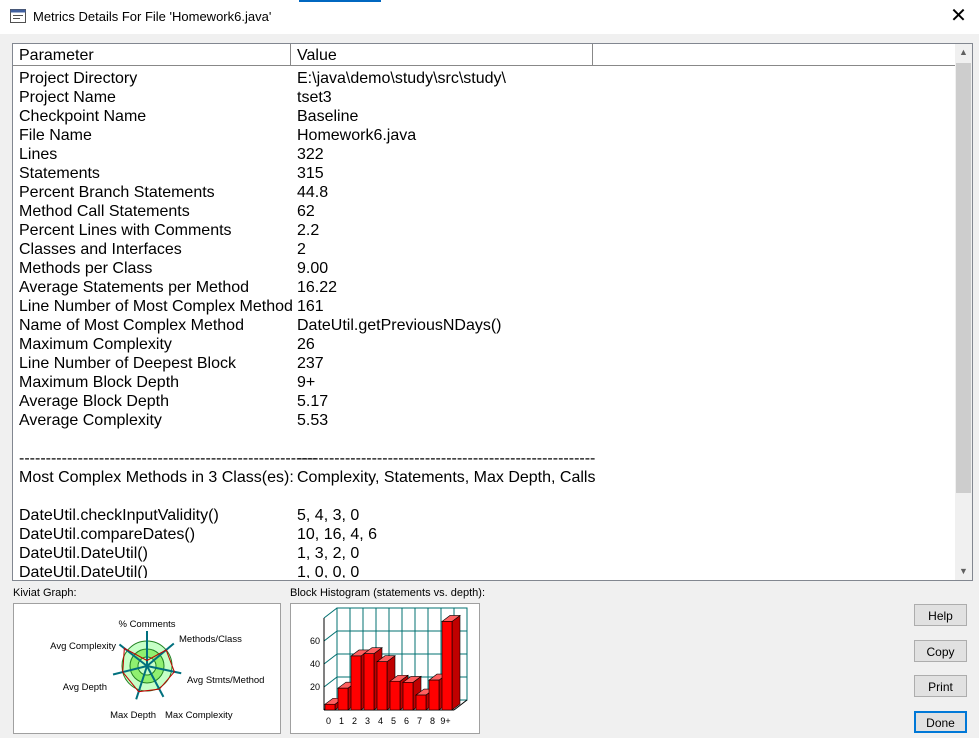  Describe the element at coordinates (45, 593) in the screenshot. I see `kiviat-label: Kiviat Graph:` at that location.